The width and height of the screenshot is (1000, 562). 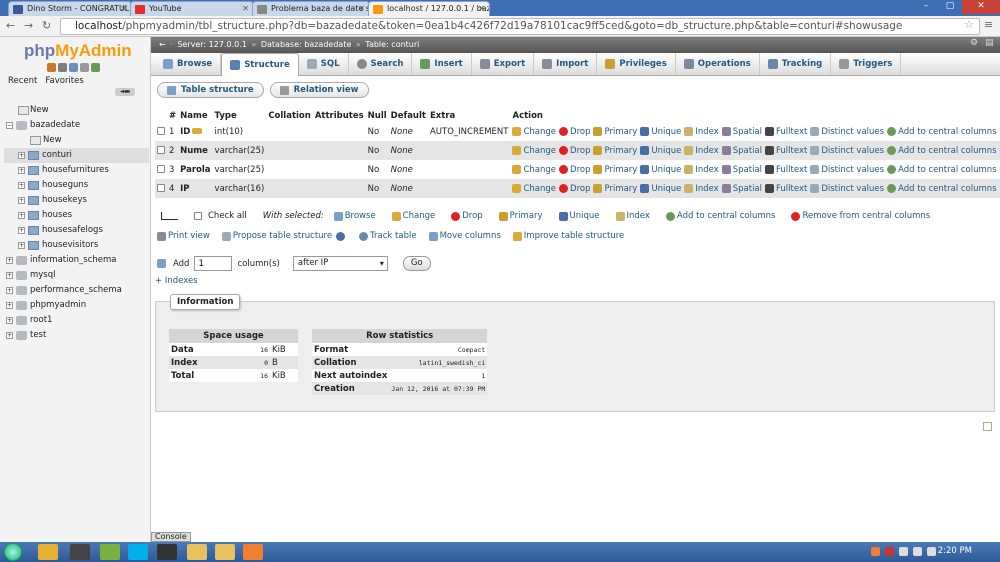 What do you see at coordinates (392, 44) in the screenshot?
I see `breadcrumb-table: Table: conturi` at bounding box center [392, 44].